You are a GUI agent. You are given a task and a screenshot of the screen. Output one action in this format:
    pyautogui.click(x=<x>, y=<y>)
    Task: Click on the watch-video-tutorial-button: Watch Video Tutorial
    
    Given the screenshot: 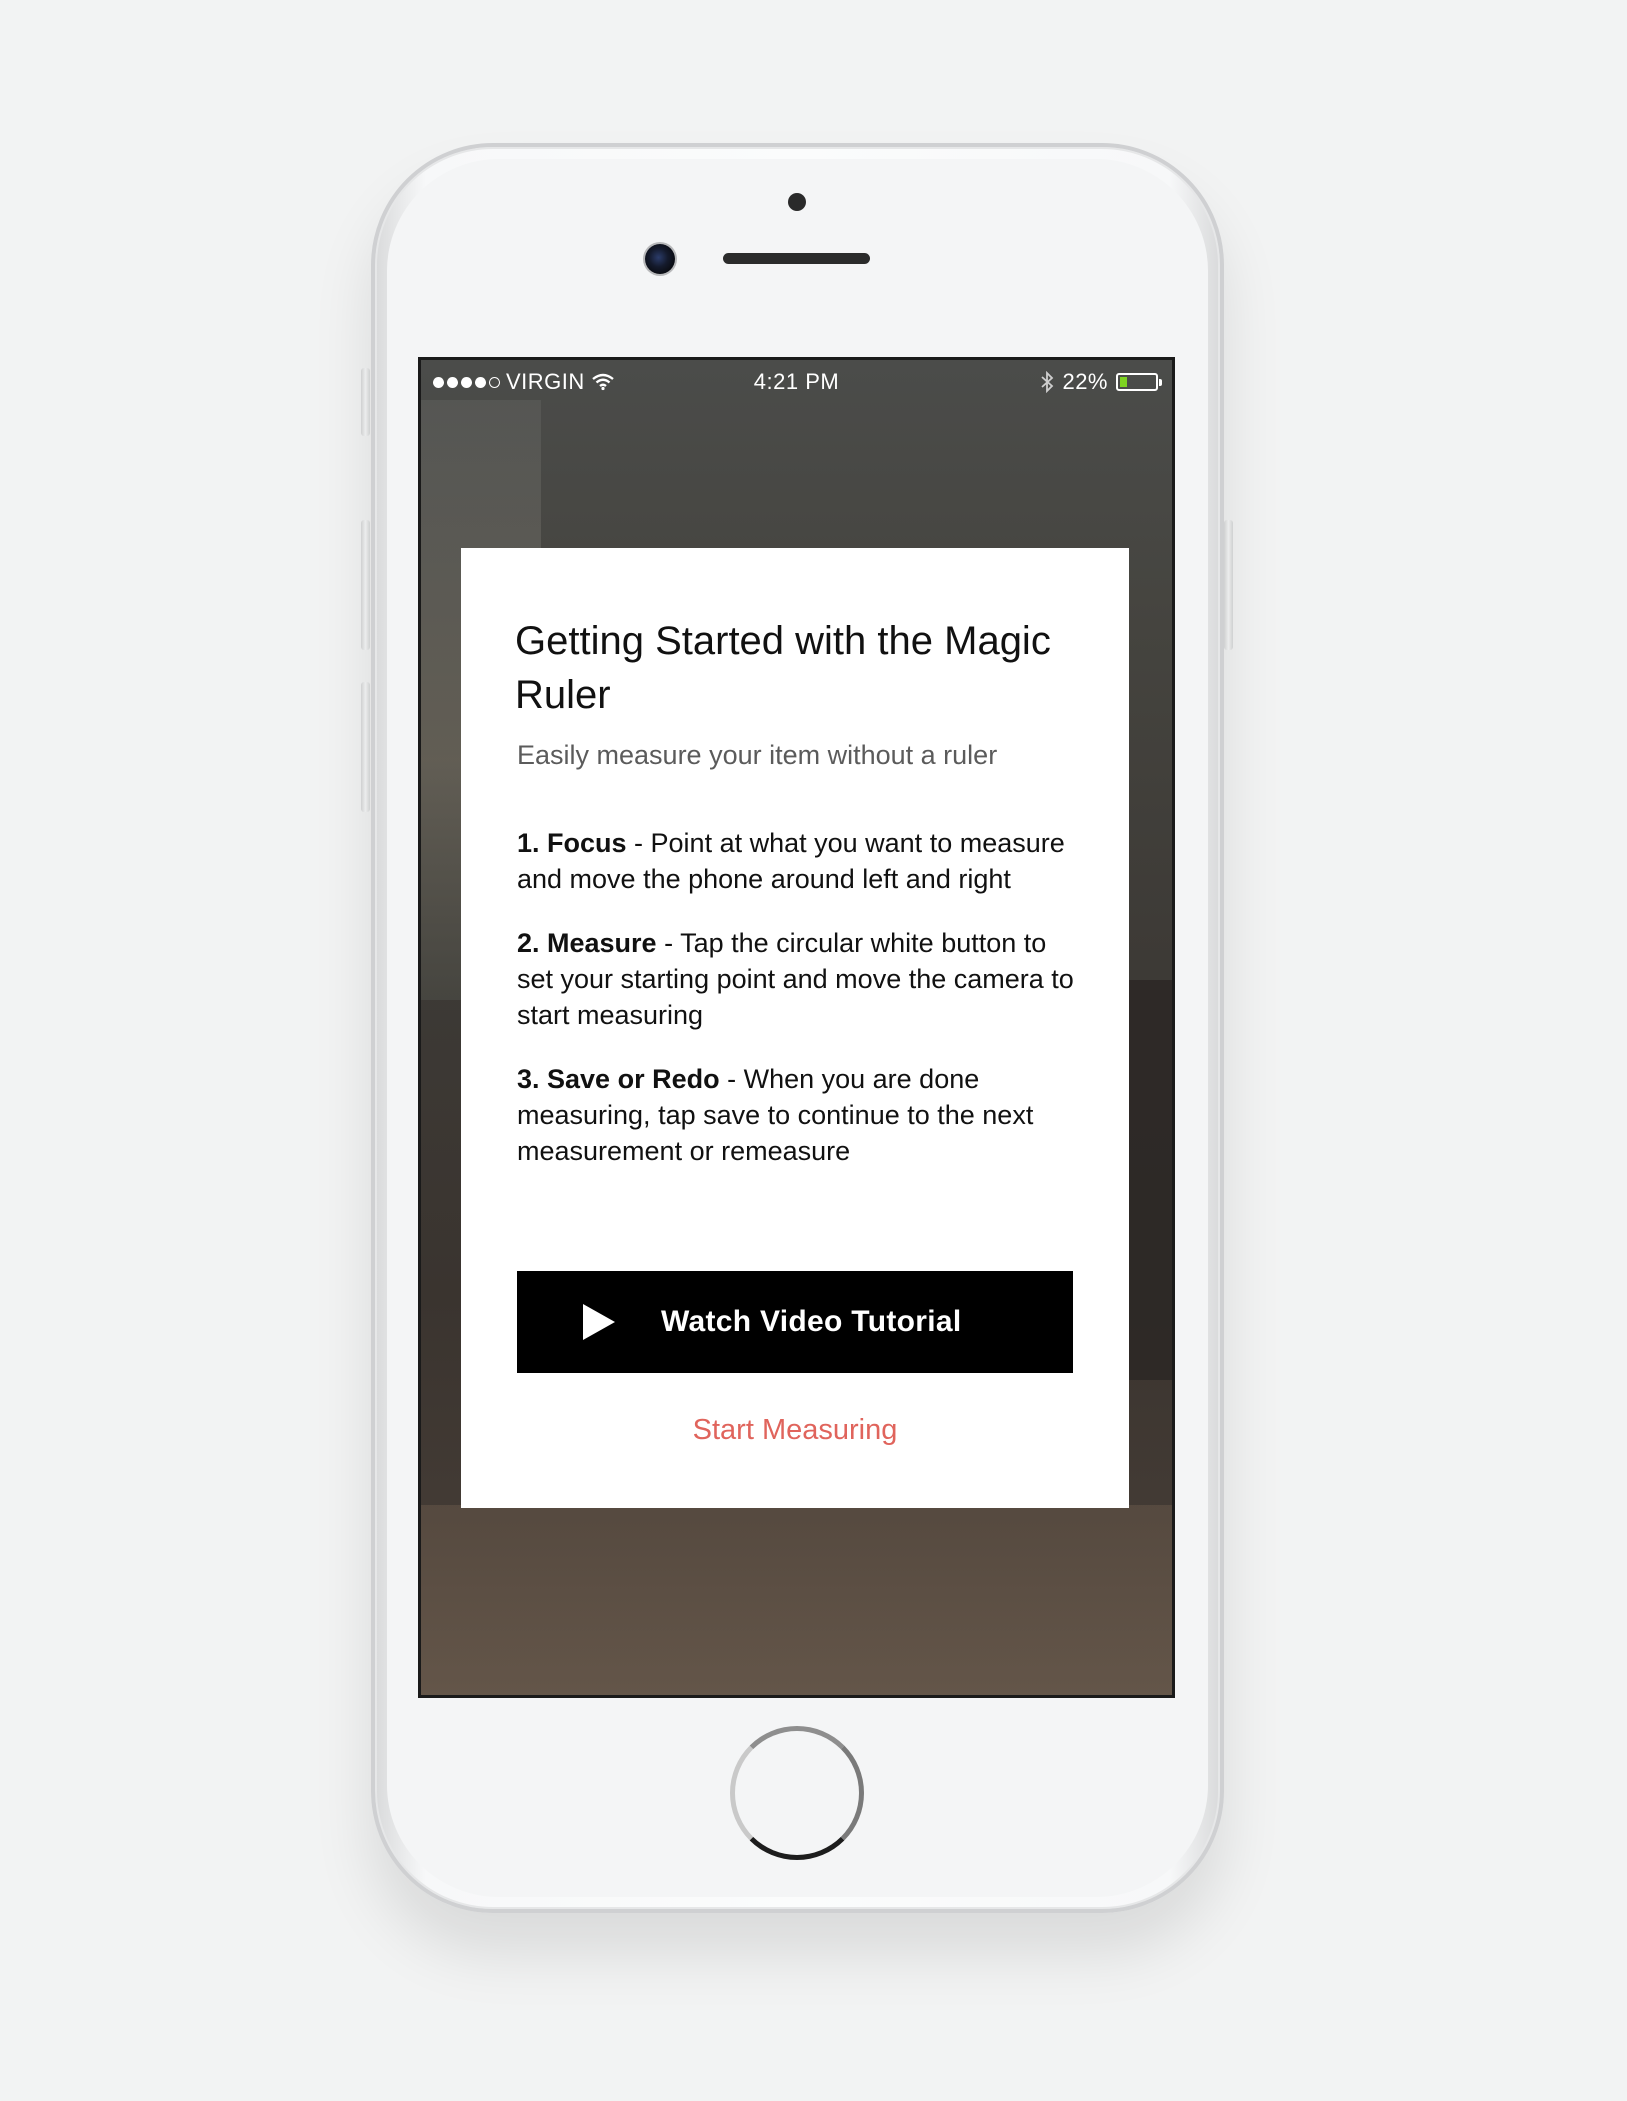 What is the action you would take?
    pyautogui.click(x=795, y=1322)
    